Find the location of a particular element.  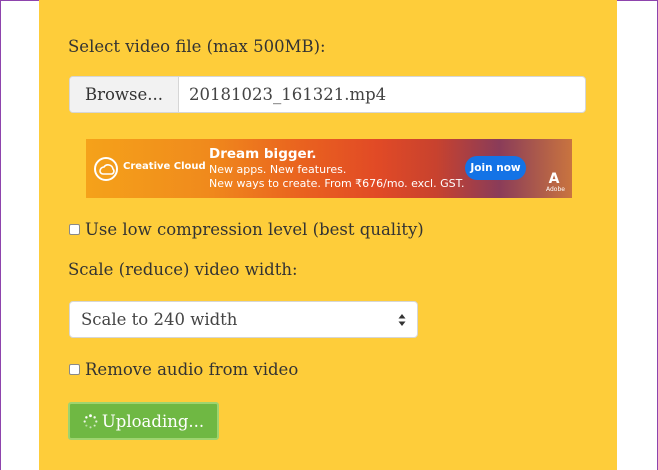

adobe-logo-icon: A Adobe is located at coordinates (555, 182).